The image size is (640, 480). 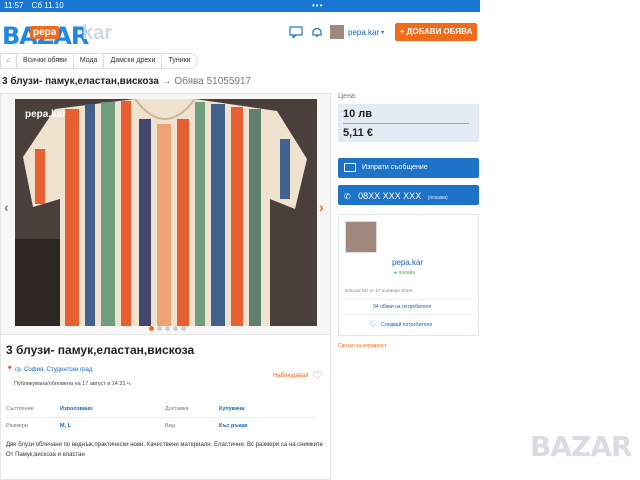 What do you see at coordinates (170, 426) in the screenshot?
I see `property-key: Вид` at bounding box center [170, 426].